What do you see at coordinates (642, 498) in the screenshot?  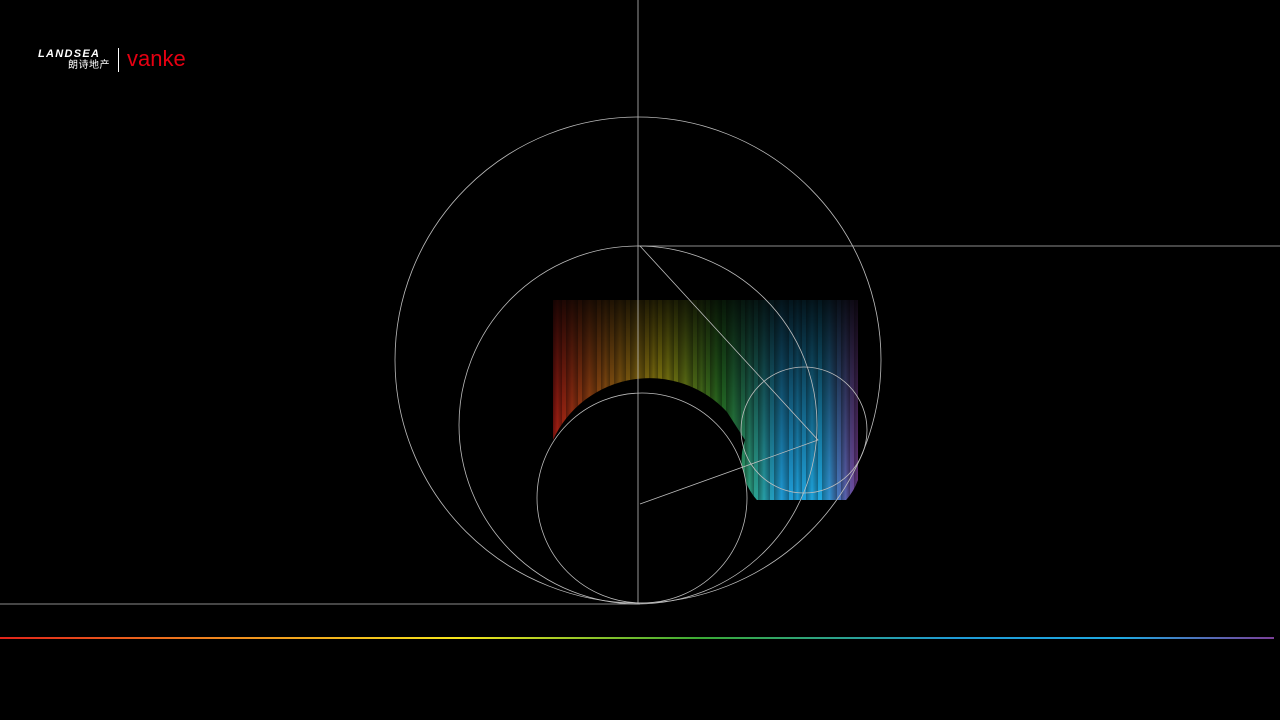 I see `small-circle-fill` at bounding box center [642, 498].